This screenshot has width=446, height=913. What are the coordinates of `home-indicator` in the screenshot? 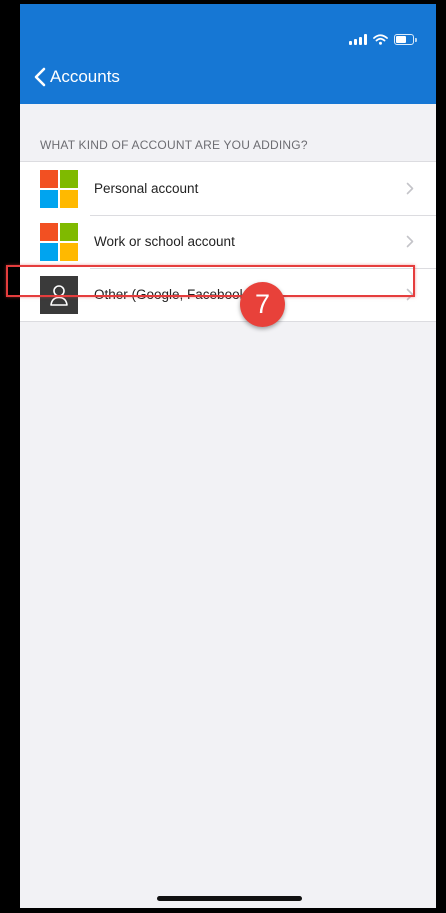 It's located at (229, 898).